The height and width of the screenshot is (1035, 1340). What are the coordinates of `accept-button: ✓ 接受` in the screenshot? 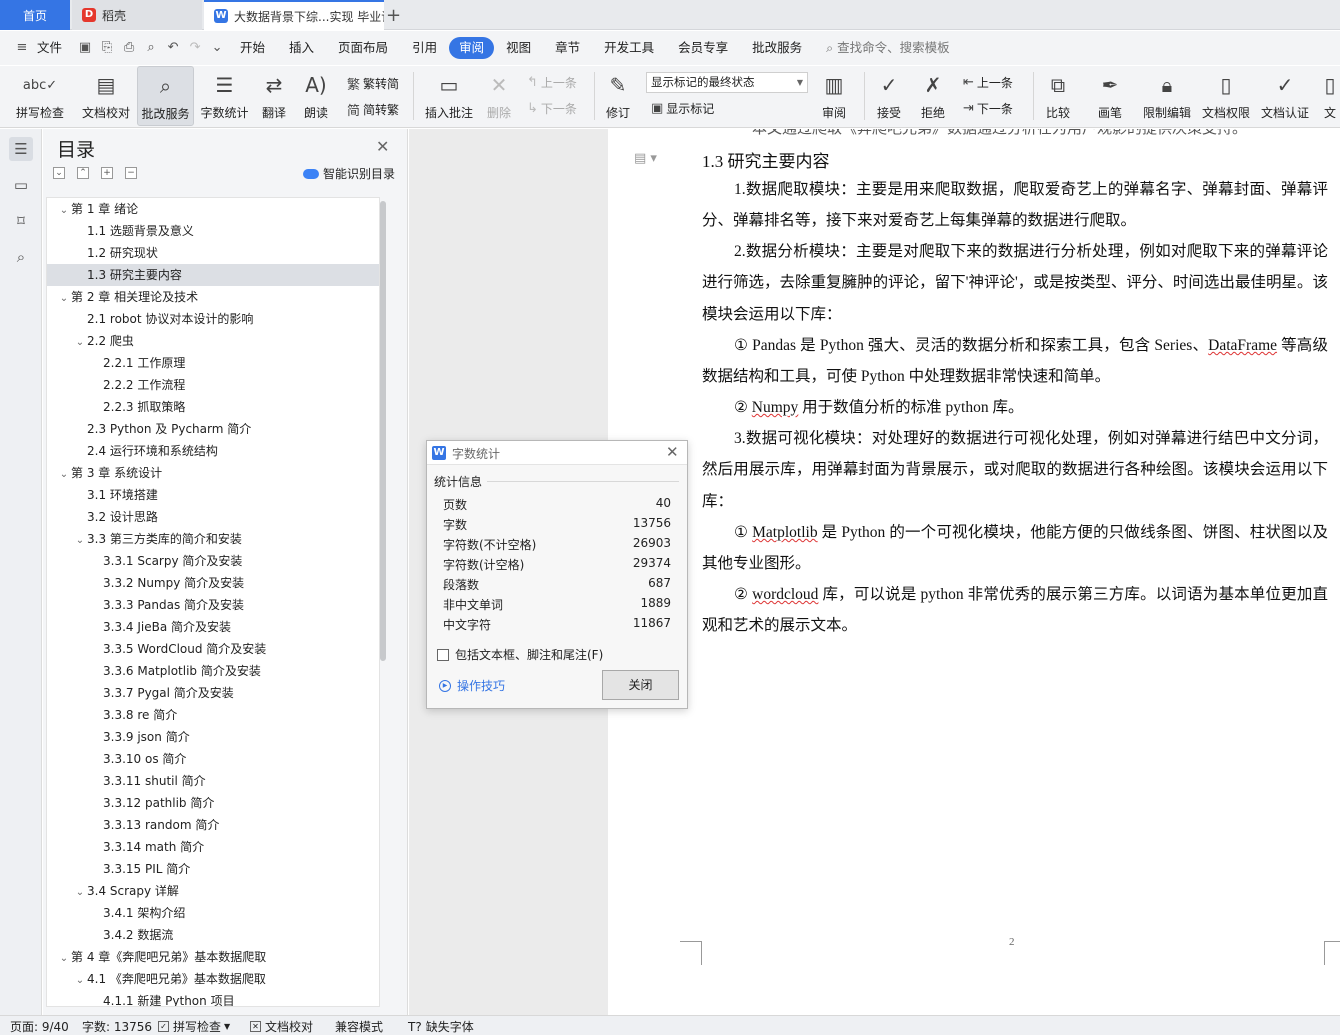 It's located at (889, 96).